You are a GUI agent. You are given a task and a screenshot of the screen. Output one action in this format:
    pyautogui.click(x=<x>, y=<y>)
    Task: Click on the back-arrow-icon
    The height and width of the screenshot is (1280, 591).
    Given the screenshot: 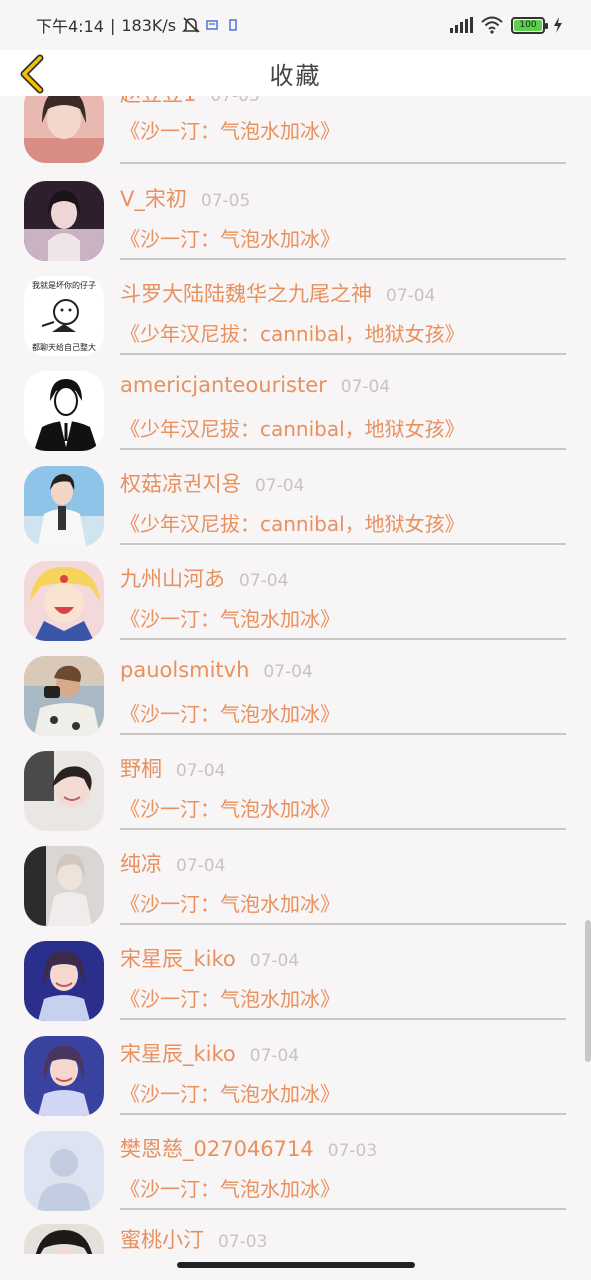 What is the action you would take?
    pyautogui.click(x=34, y=74)
    